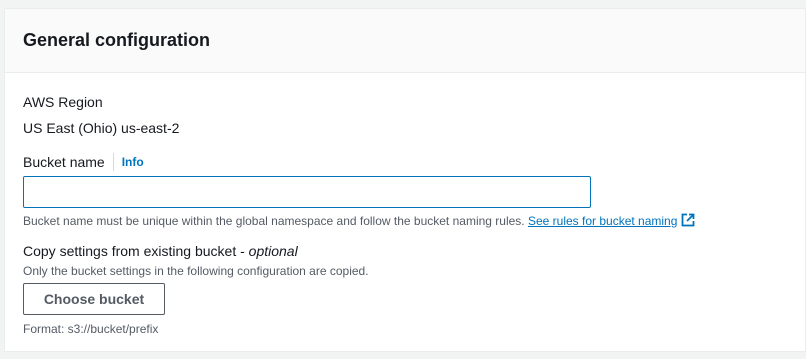  What do you see at coordinates (307, 192) in the screenshot?
I see `bucket-name-input` at bounding box center [307, 192].